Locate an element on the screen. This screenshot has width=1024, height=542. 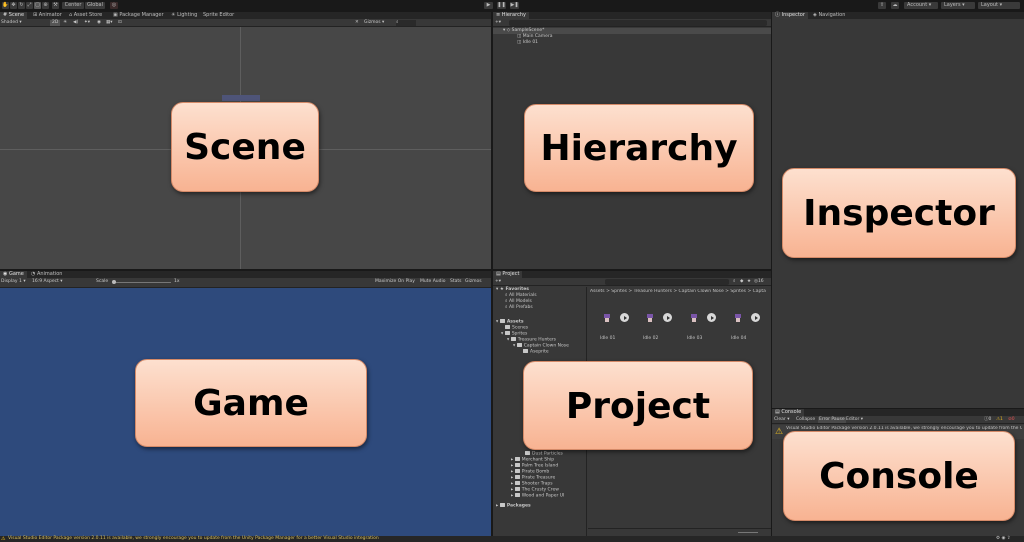
tab-hierarchy: ≡ Hierarchy is located at coordinates (511, 15).